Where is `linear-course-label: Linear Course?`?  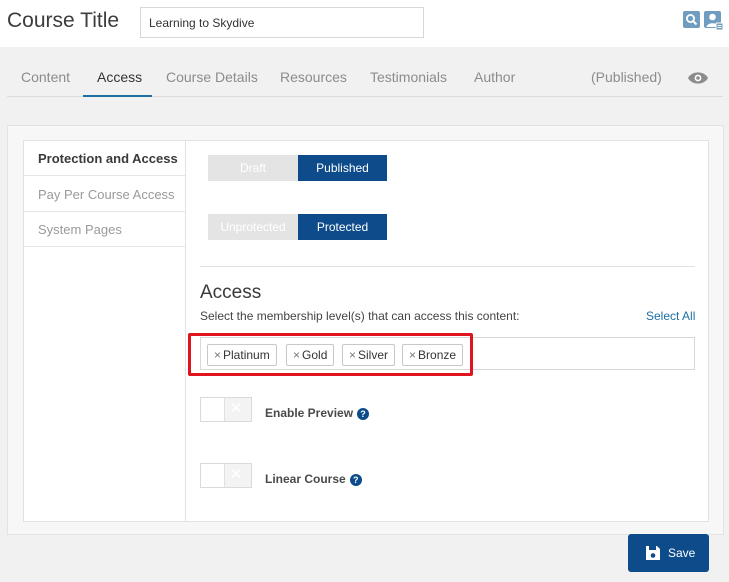
linear-course-label: Linear Course? is located at coordinates (313, 479).